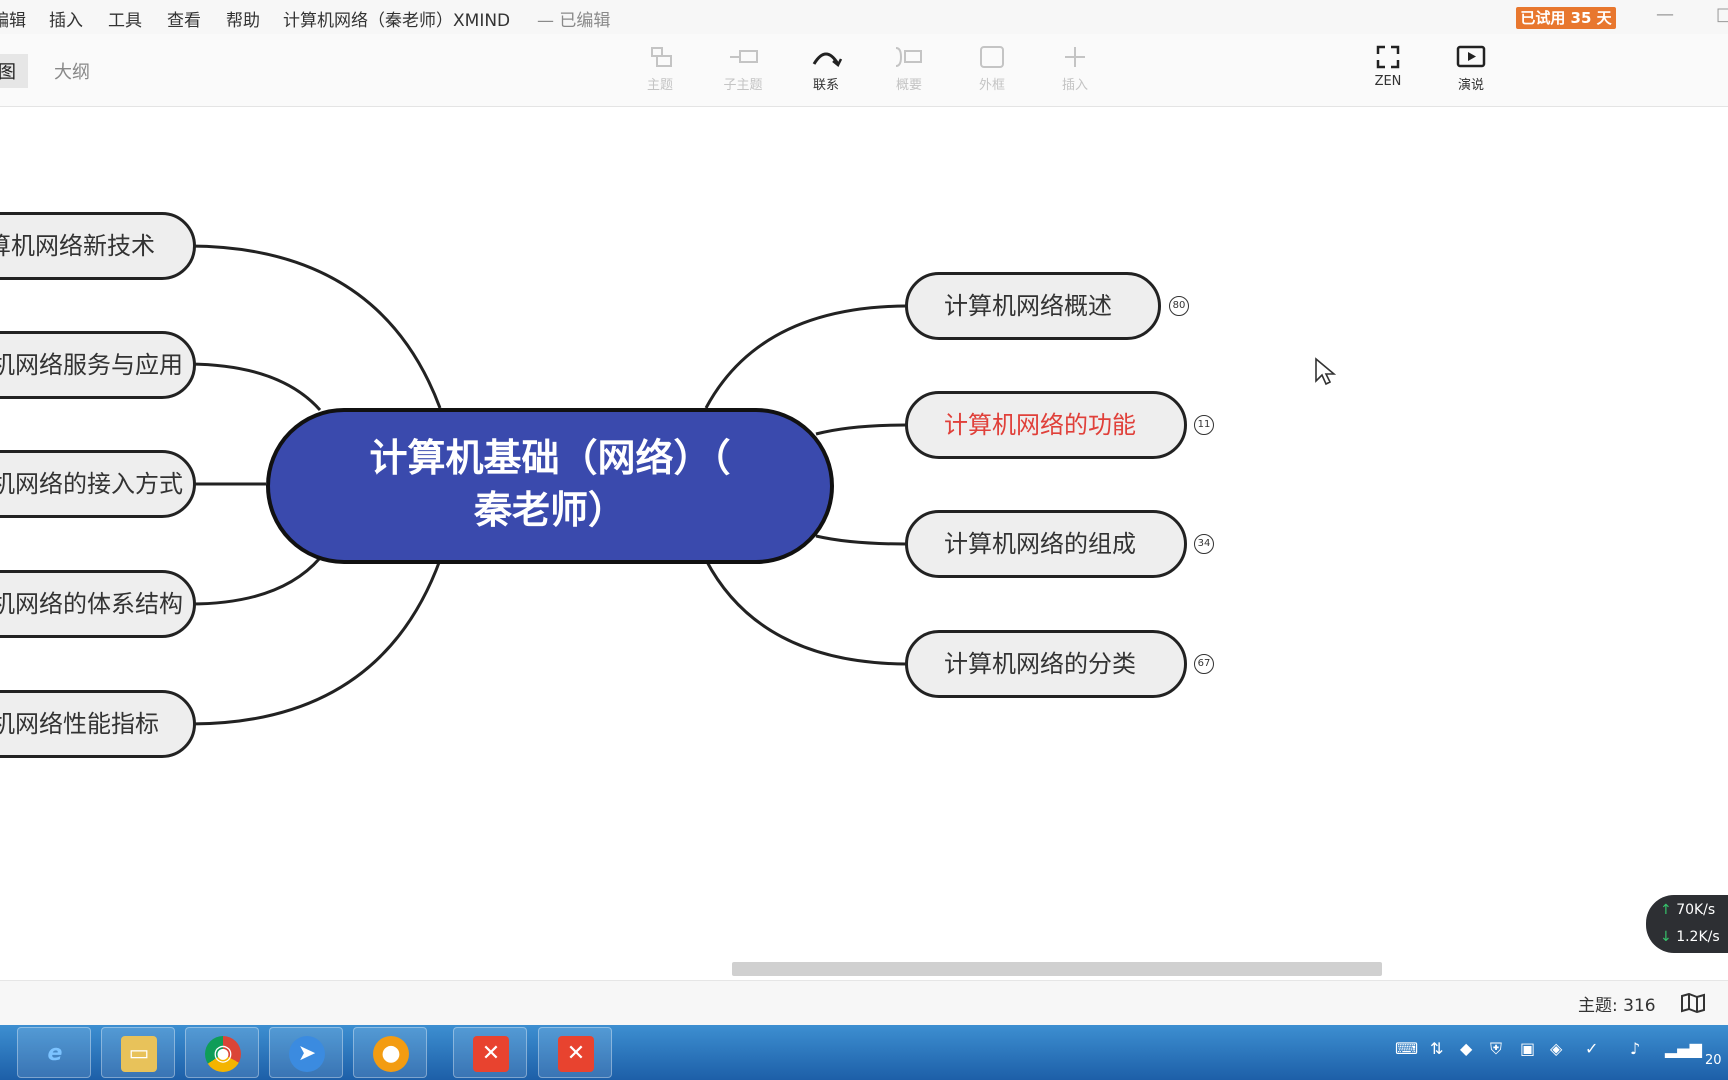  What do you see at coordinates (1470, 85) in the screenshot?
I see `present-label: 演说` at bounding box center [1470, 85].